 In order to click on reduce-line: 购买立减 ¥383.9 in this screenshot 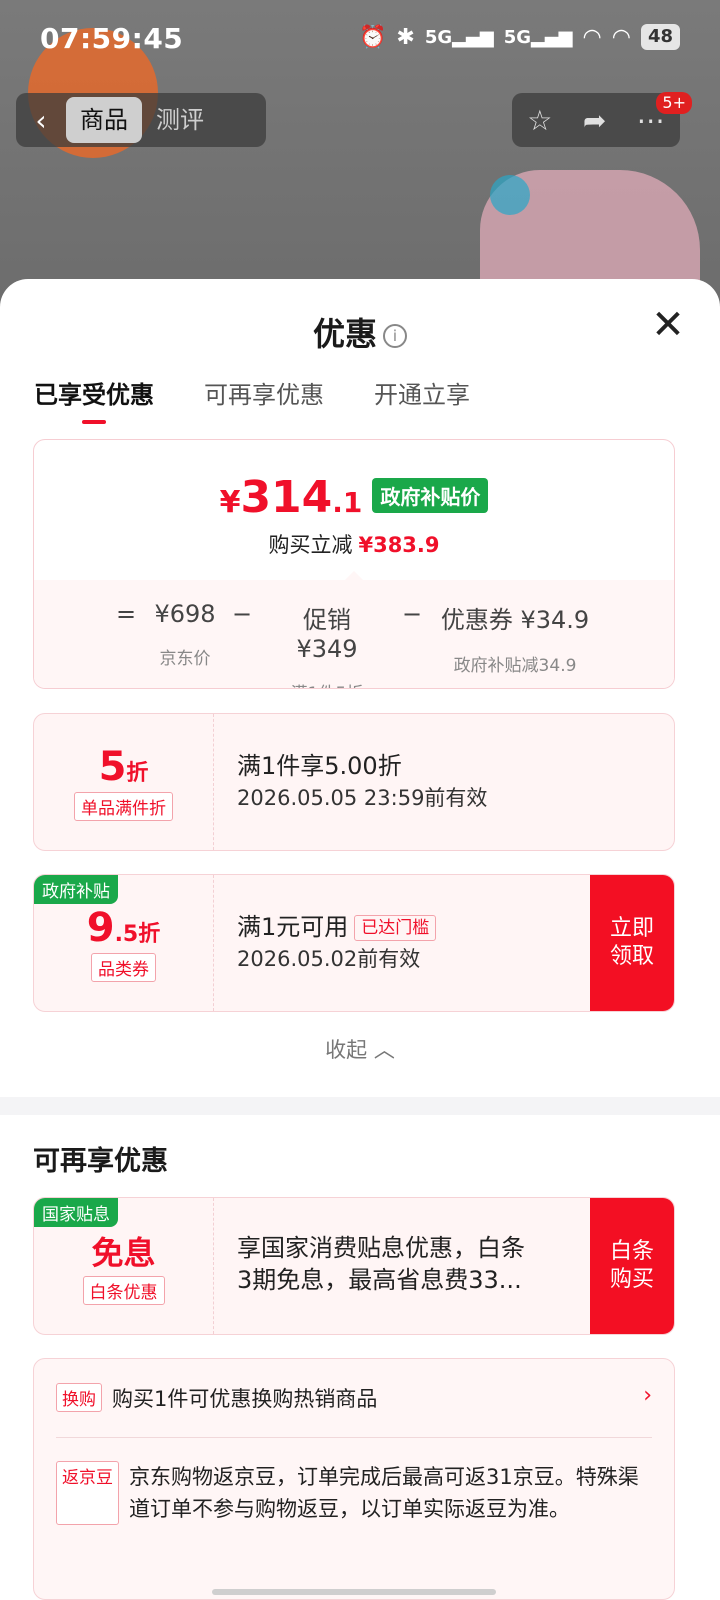, I will do `click(354, 545)`.